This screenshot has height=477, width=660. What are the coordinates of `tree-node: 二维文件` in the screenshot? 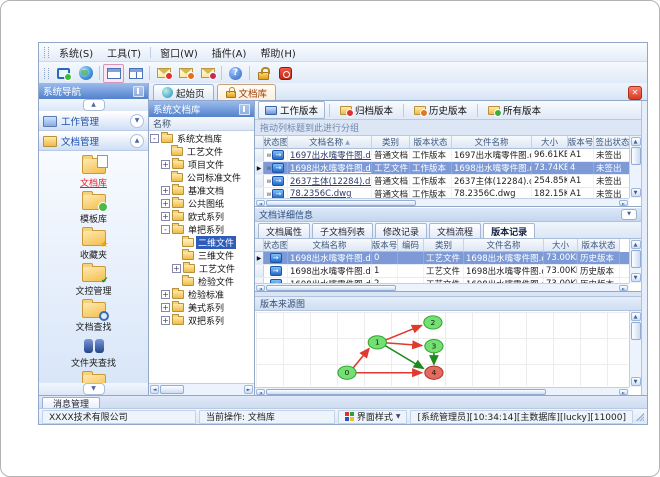 It's located at (201, 242).